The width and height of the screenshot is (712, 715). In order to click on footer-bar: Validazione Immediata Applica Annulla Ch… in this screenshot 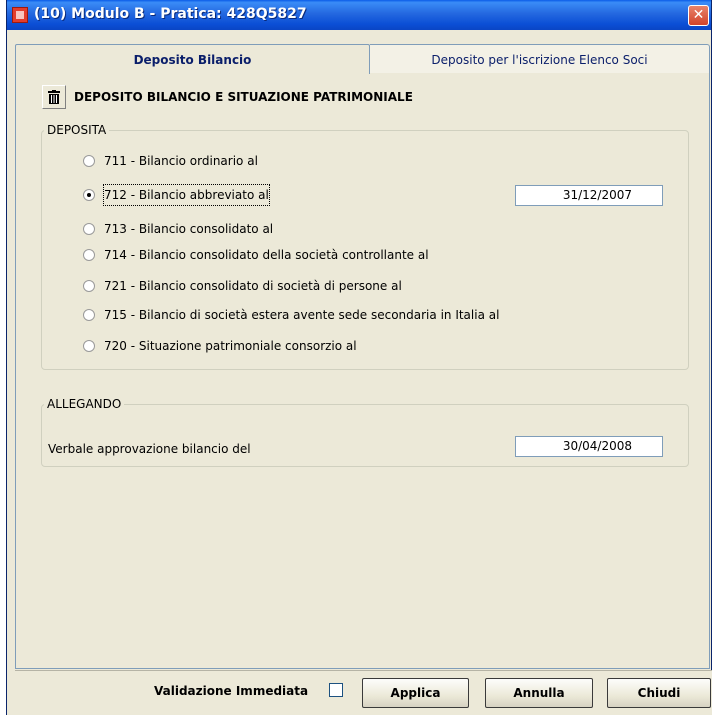, I will do `click(363, 692)`.